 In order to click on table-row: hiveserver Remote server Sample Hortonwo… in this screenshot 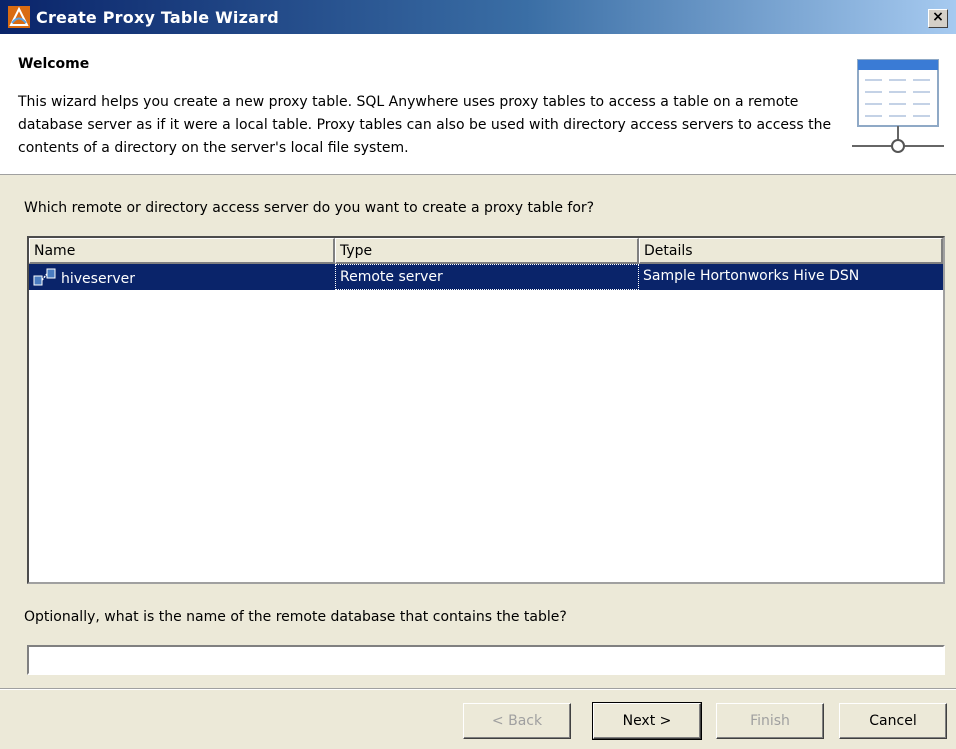, I will do `click(486, 277)`.